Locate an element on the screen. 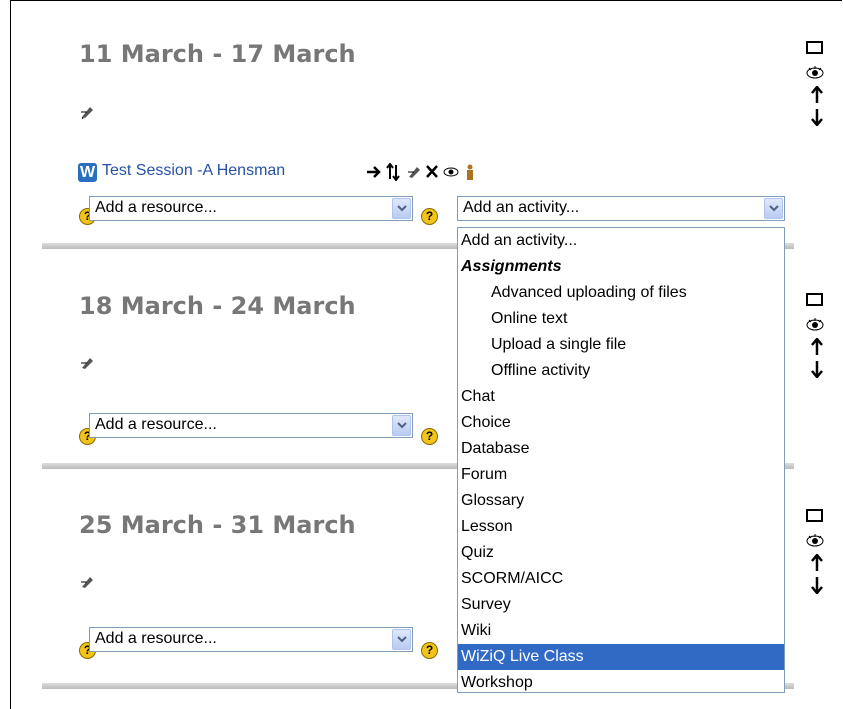 This screenshot has width=843, height=709. dropdown-option: Online text is located at coordinates (621, 319).